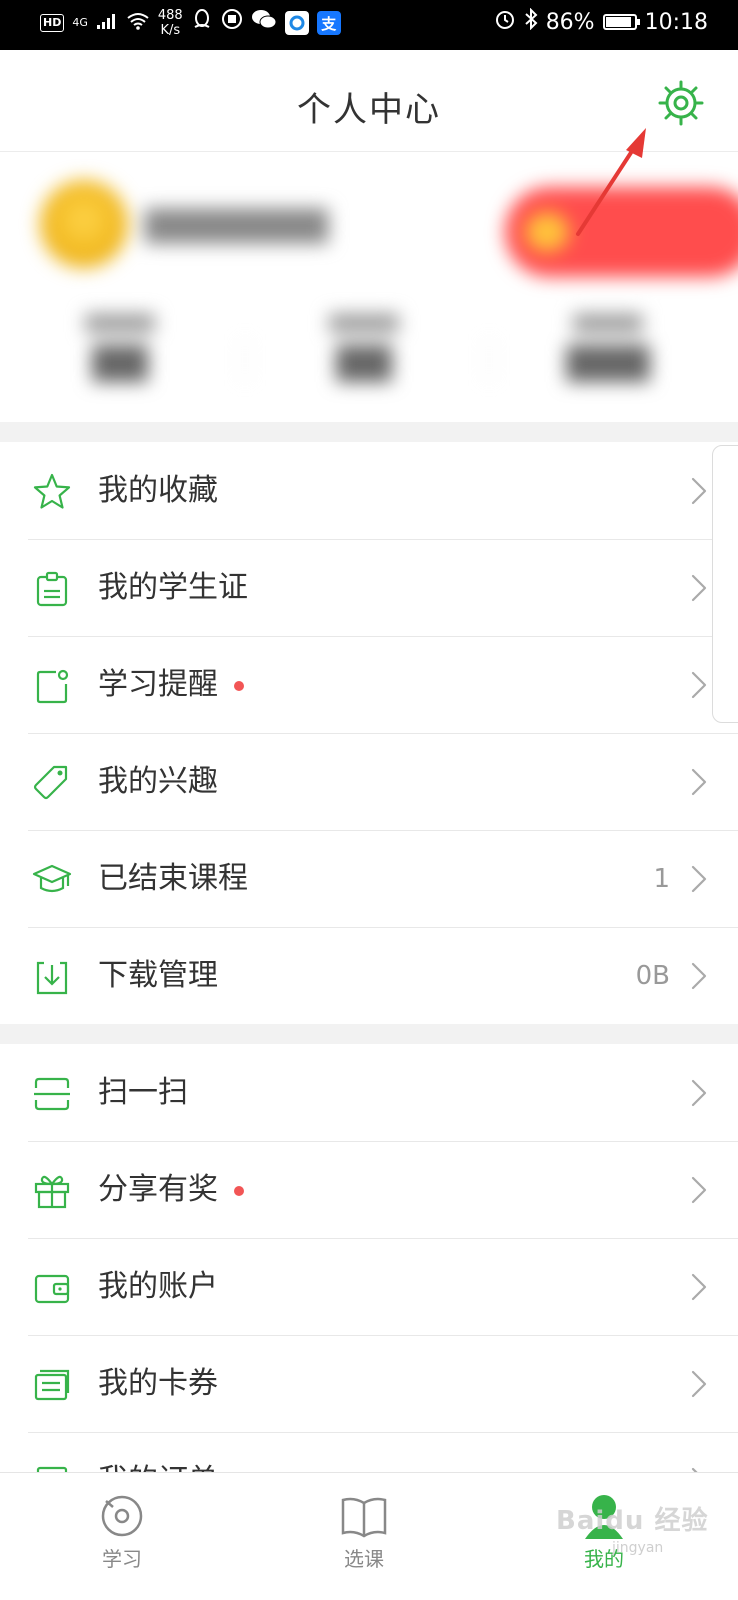 Image resolution: width=738 pixels, height=1600 pixels. I want to click on network-speed: 488 K/s, so click(170, 23).